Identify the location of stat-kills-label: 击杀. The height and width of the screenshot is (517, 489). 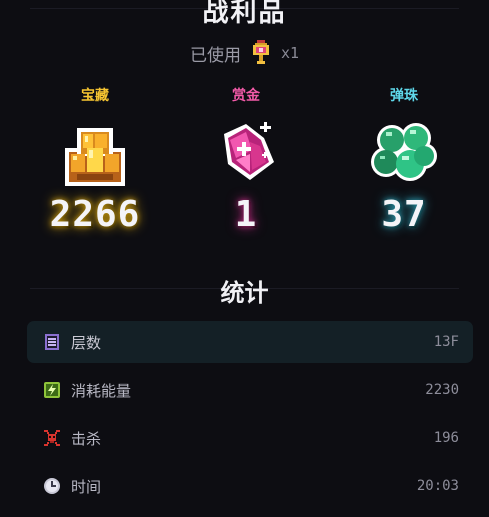
(86, 438).